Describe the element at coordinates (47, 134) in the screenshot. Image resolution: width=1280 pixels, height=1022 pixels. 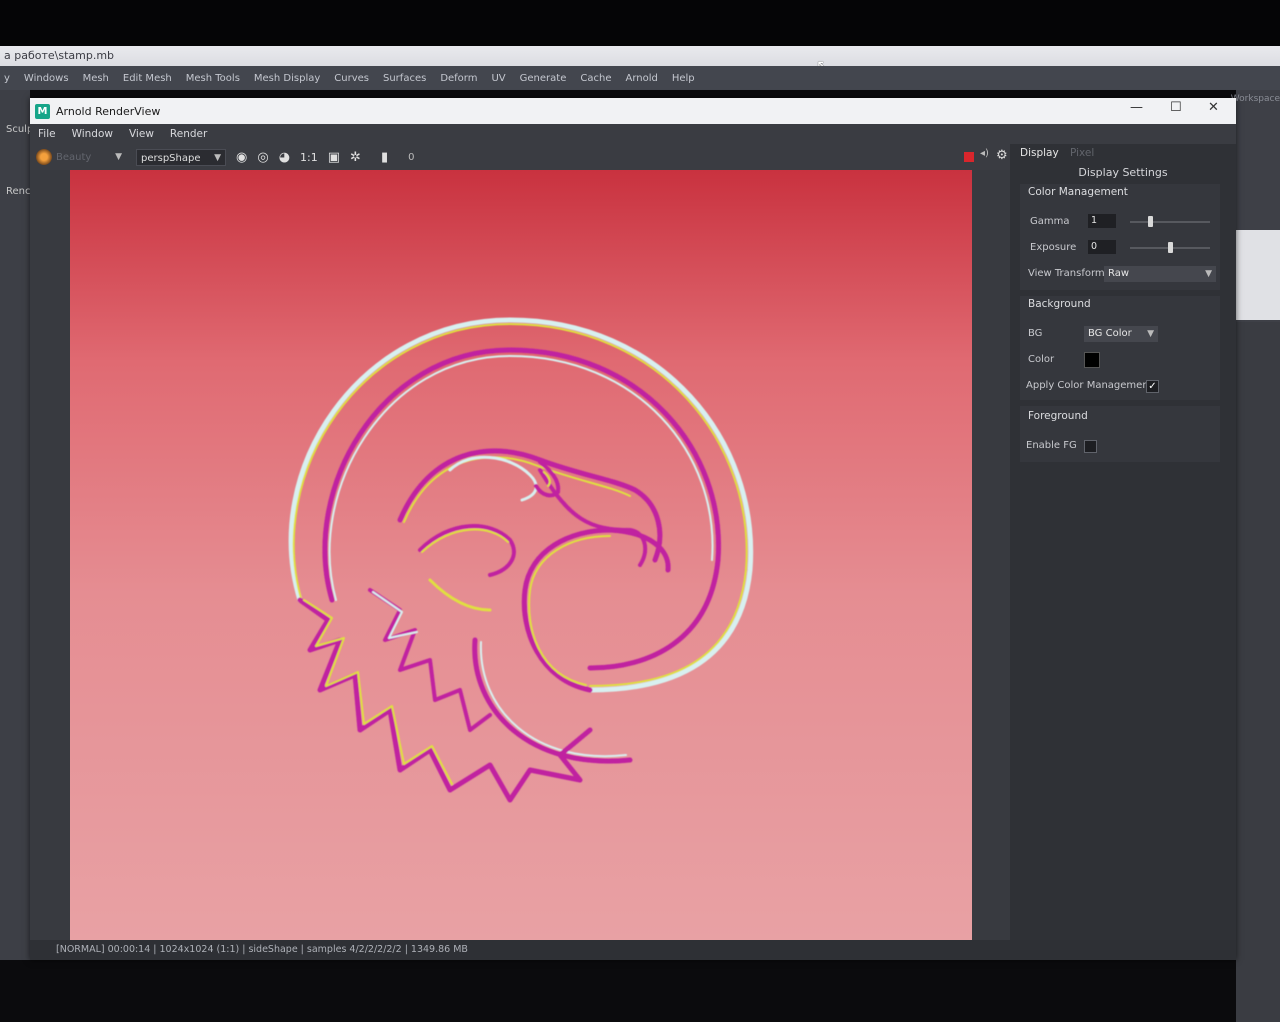
I see `menu-file: File` at that location.